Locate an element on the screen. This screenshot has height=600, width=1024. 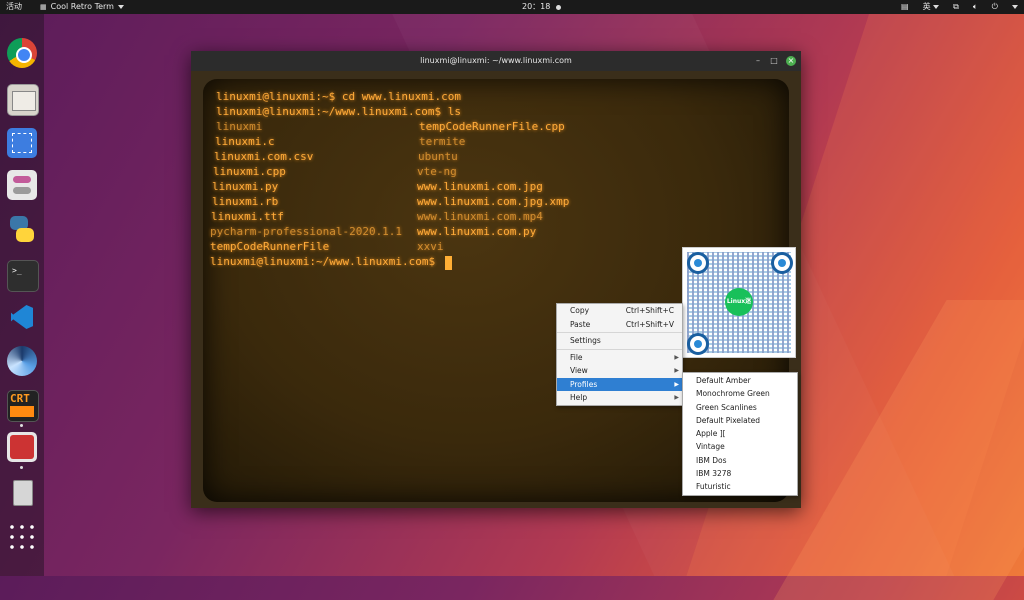
ls-entry: www.linuxmi.com.jpg is located at coordinates (480, 186).